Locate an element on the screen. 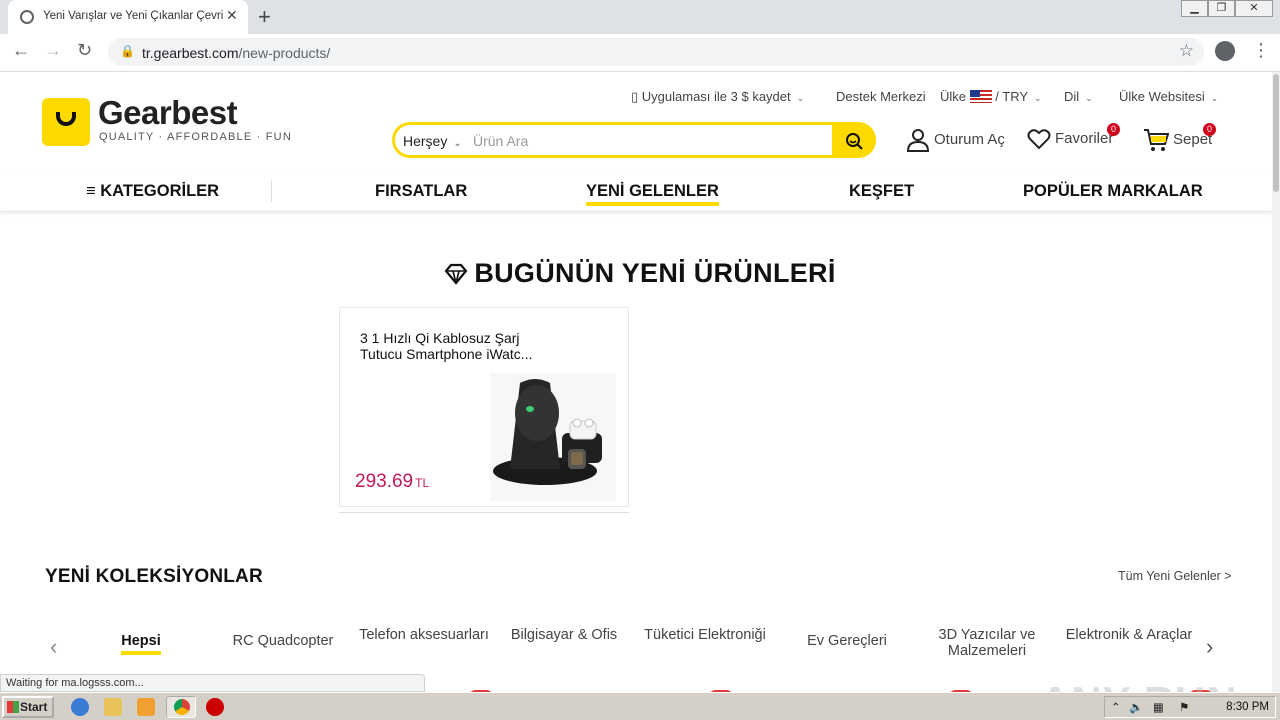 Image resolution: width=1280 pixels, height=720 pixels. flag-icon: ⚑ is located at coordinates (1184, 707).